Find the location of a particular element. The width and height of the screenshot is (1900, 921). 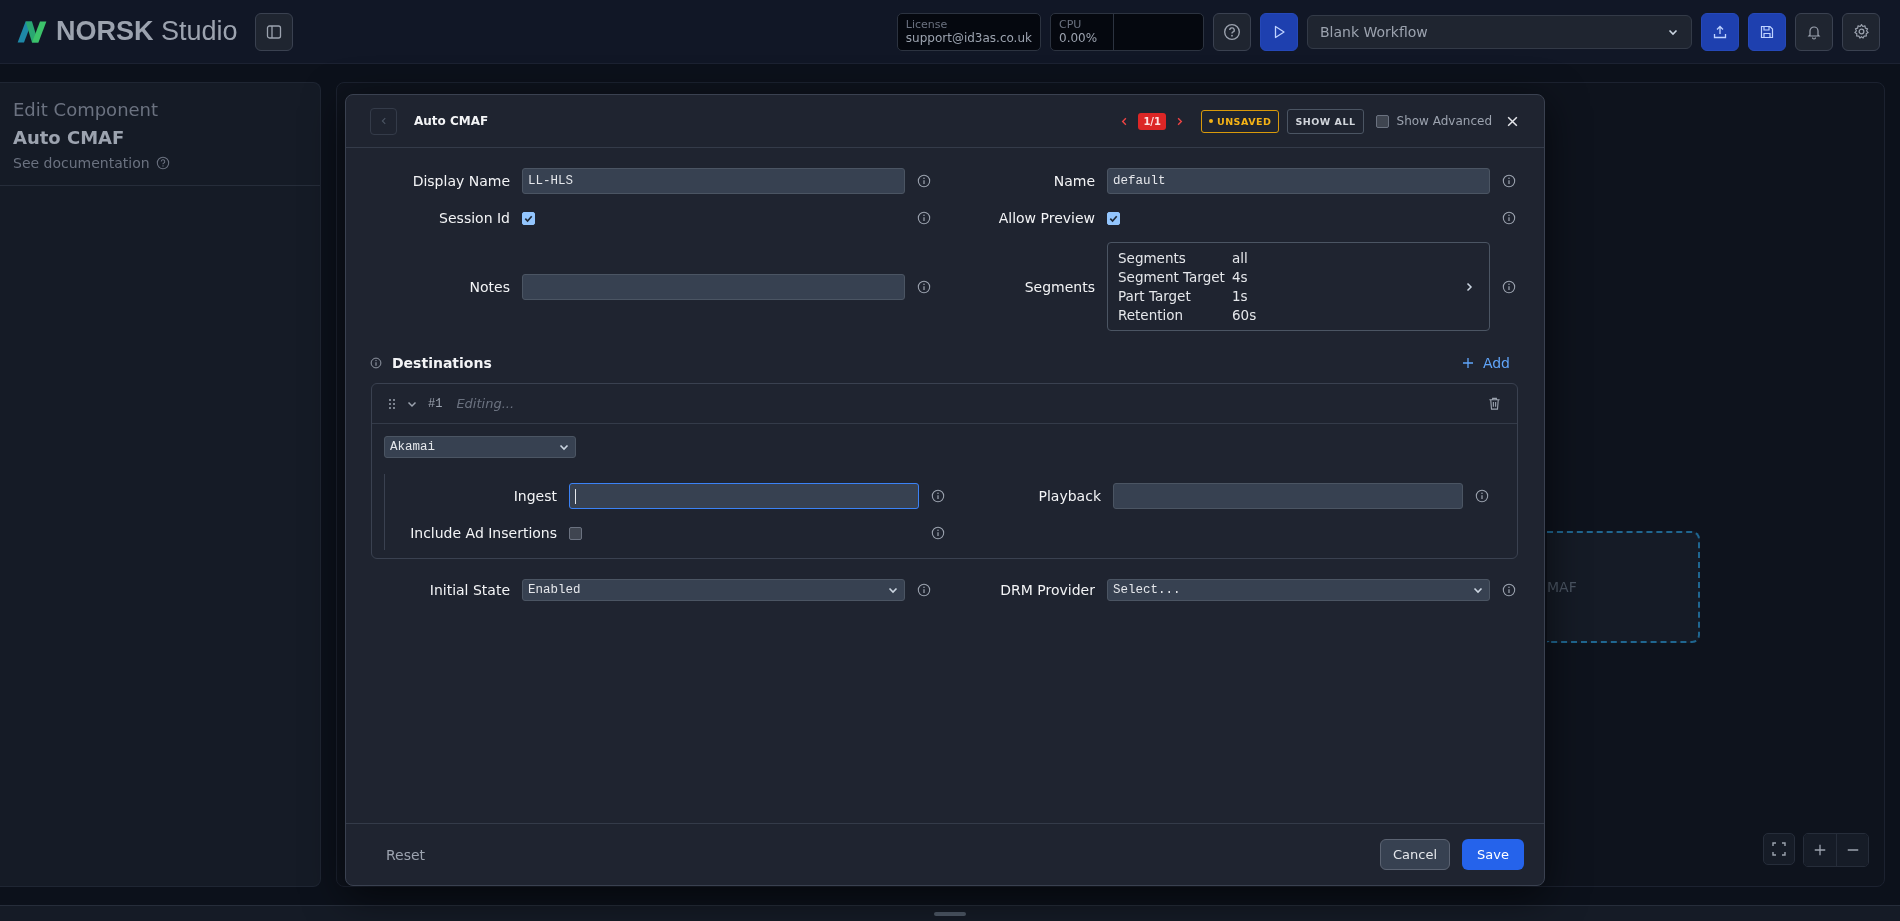

notifications-button is located at coordinates (1814, 31).